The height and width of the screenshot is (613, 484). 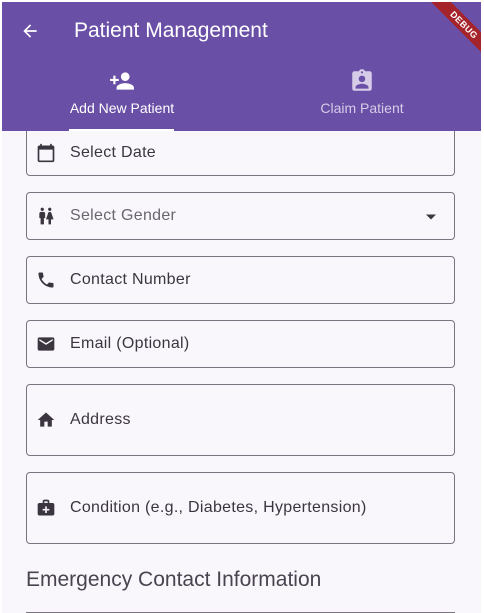 What do you see at coordinates (171, 30) in the screenshot?
I see `page-title: Patient Management` at bounding box center [171, 30].